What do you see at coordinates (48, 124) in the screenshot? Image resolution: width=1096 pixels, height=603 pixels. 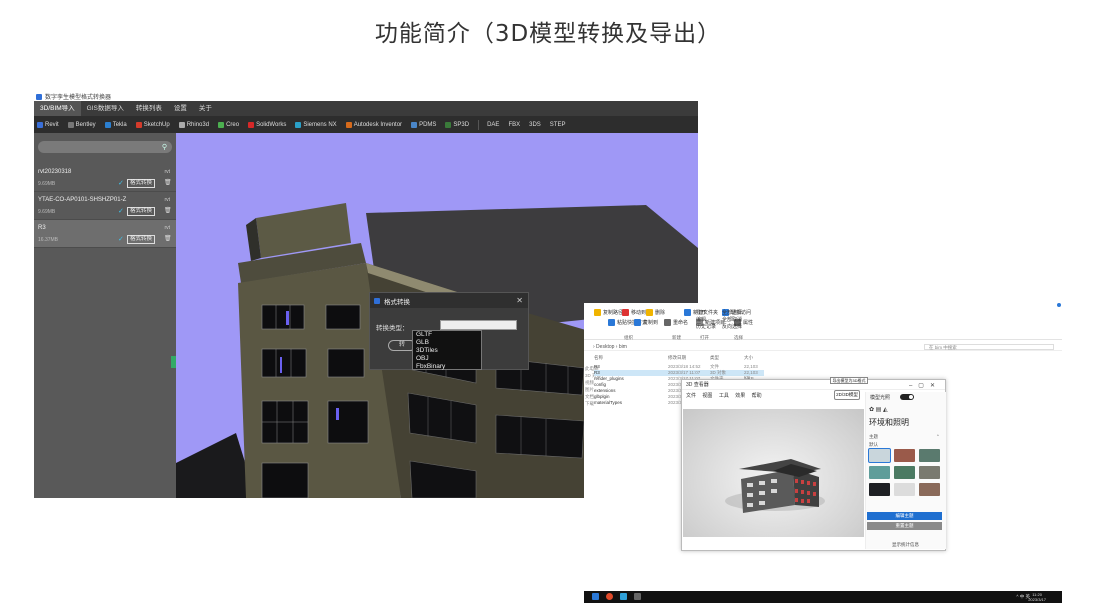 I see `import-revit-button: Revit` at bounding box center [48, 124].